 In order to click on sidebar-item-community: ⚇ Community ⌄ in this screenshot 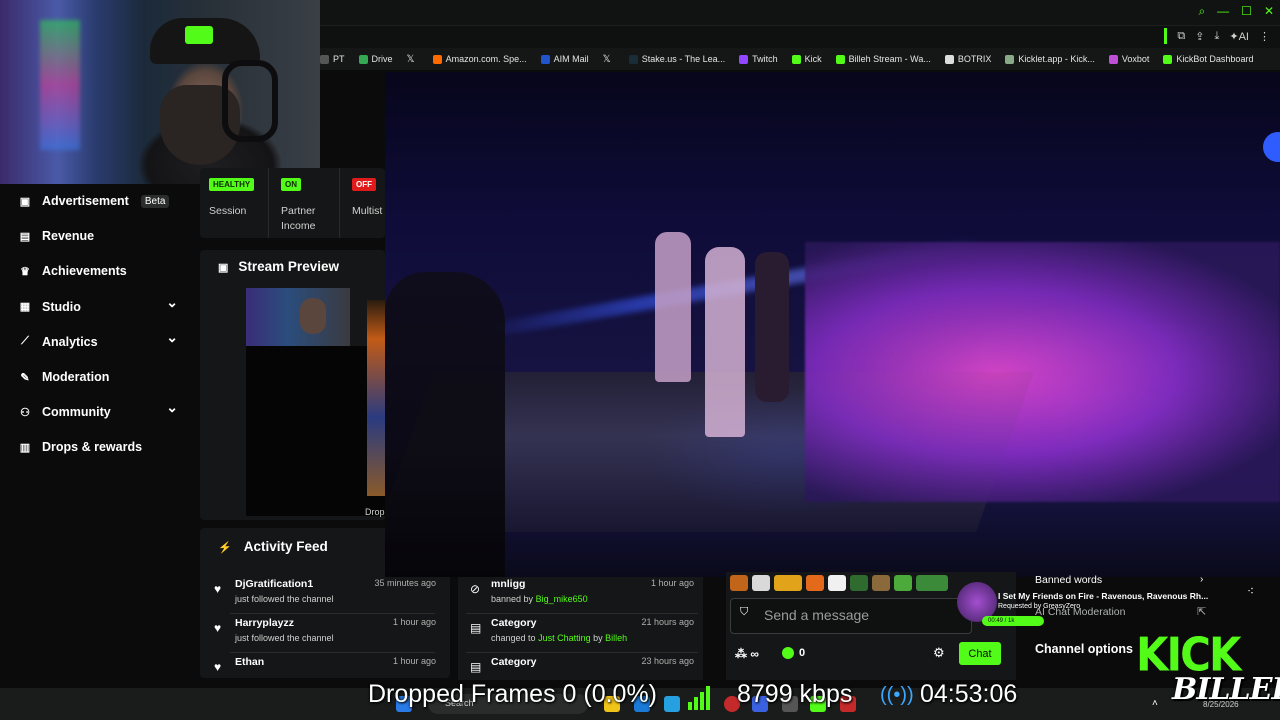, I will do `click(98, 409)`.